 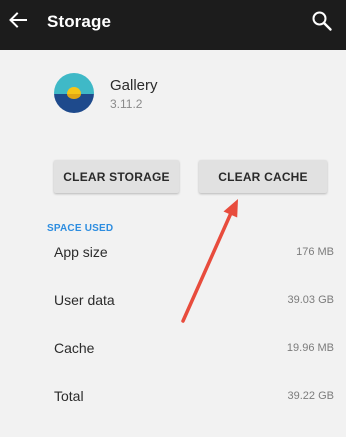 What do you see at coordinates (18, 20) in the screenshot?
I see `back-arrow-icon` at bounding box center [18, 20].